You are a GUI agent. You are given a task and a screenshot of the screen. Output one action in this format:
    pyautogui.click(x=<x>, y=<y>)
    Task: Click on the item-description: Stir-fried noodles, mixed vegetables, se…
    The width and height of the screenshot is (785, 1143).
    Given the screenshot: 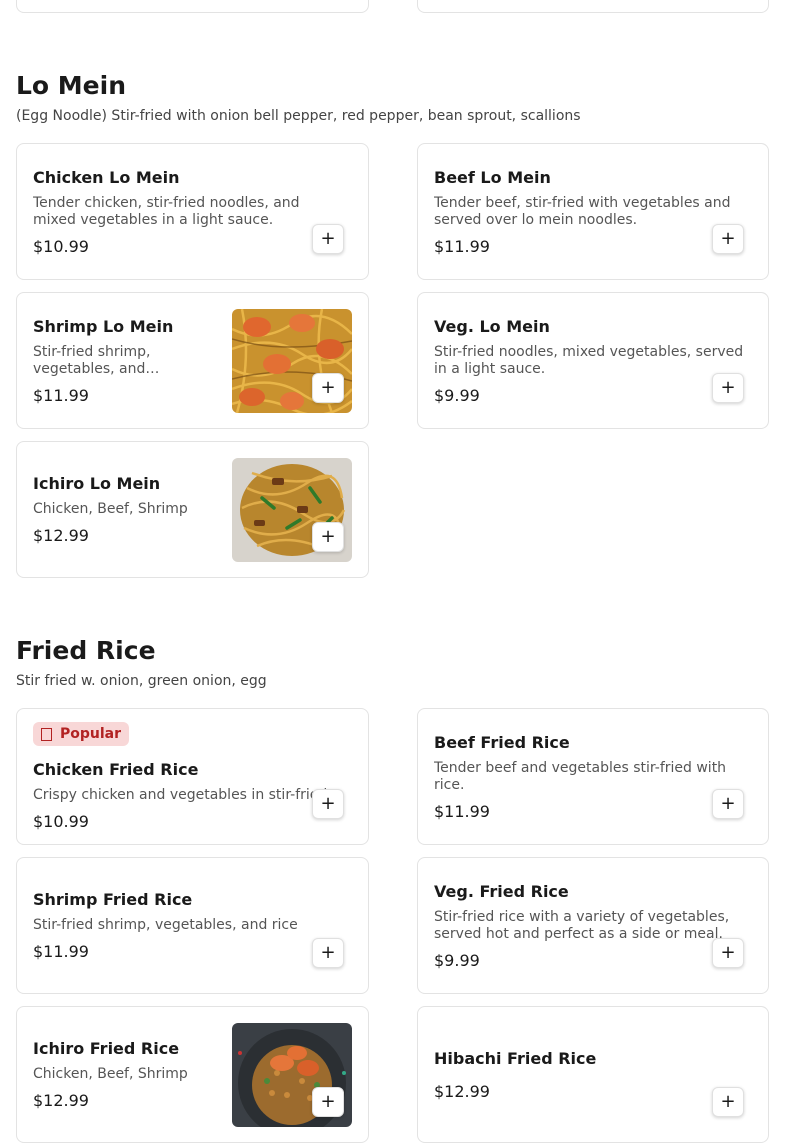 What is the action you would take?
    pyautogui.click(x=589, y=360)
    